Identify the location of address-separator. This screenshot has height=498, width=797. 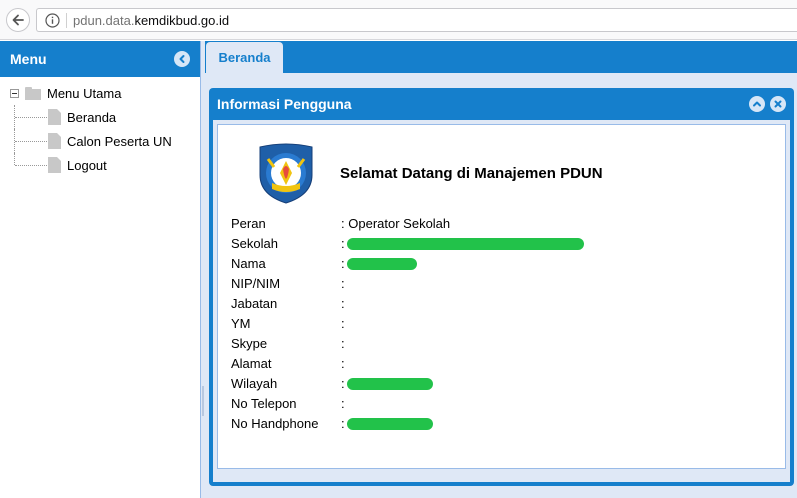
(66, 20).